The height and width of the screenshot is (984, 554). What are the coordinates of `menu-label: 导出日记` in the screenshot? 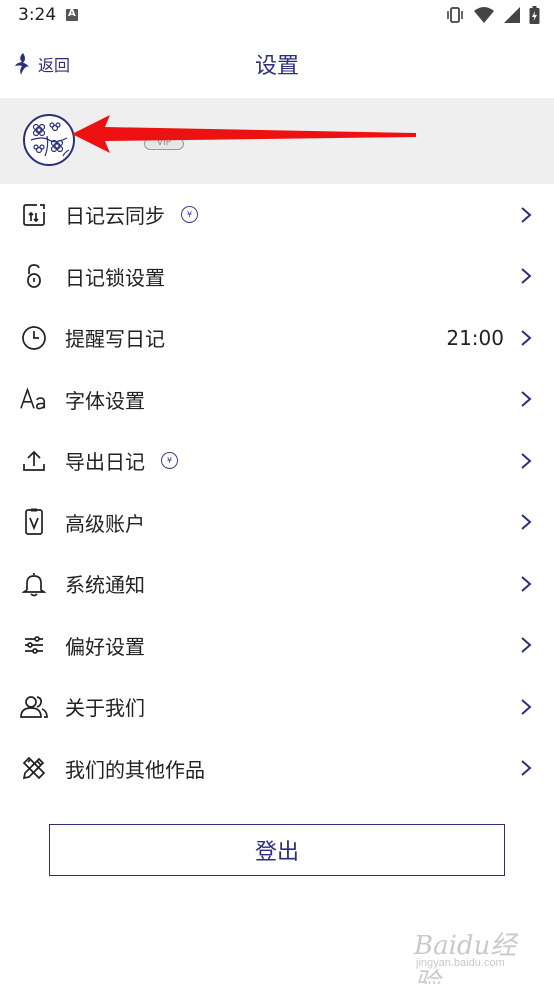 It's located at (105, 462).